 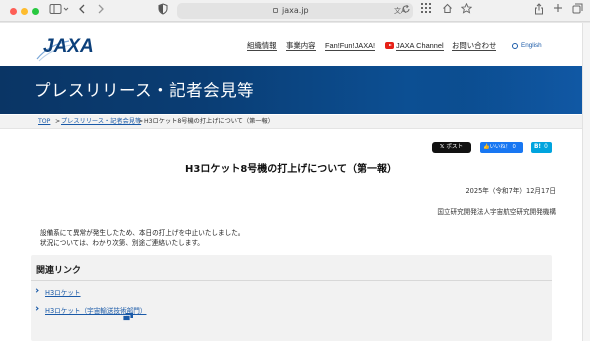 What do you see at coordinates (486, 147) in the screenshot?
I see `thumbs-up-icon: 👍` at bounding box center [486, 147].